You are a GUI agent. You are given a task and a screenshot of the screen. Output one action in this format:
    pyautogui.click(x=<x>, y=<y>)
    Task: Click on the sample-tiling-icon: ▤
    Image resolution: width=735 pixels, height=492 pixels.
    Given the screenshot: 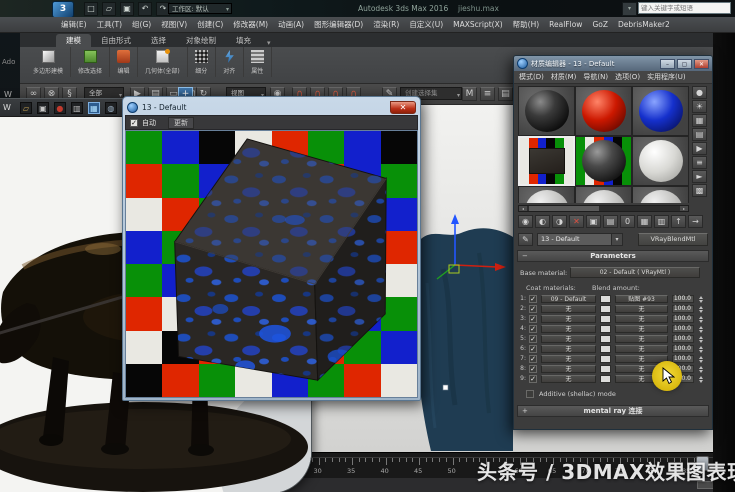 What is the action you would take?
    pyautogui.click(x=699, y=134)
    